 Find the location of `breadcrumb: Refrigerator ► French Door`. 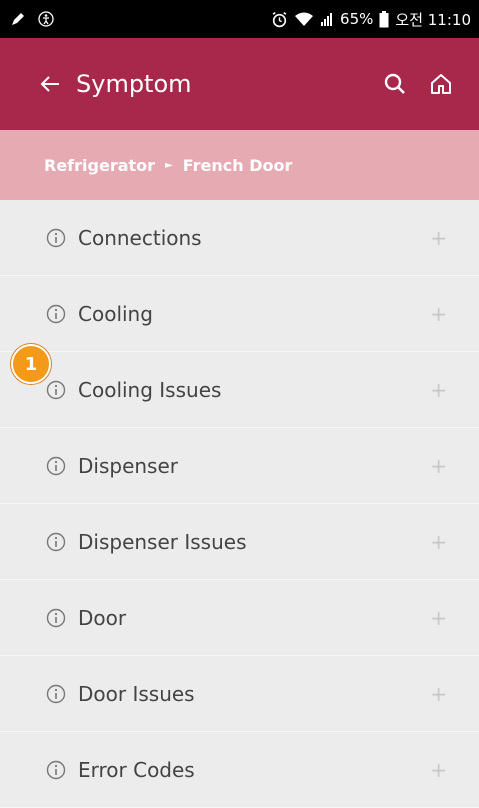

breadcrumb: Refrigerator ► French Door is located at coordinates (239, 165).